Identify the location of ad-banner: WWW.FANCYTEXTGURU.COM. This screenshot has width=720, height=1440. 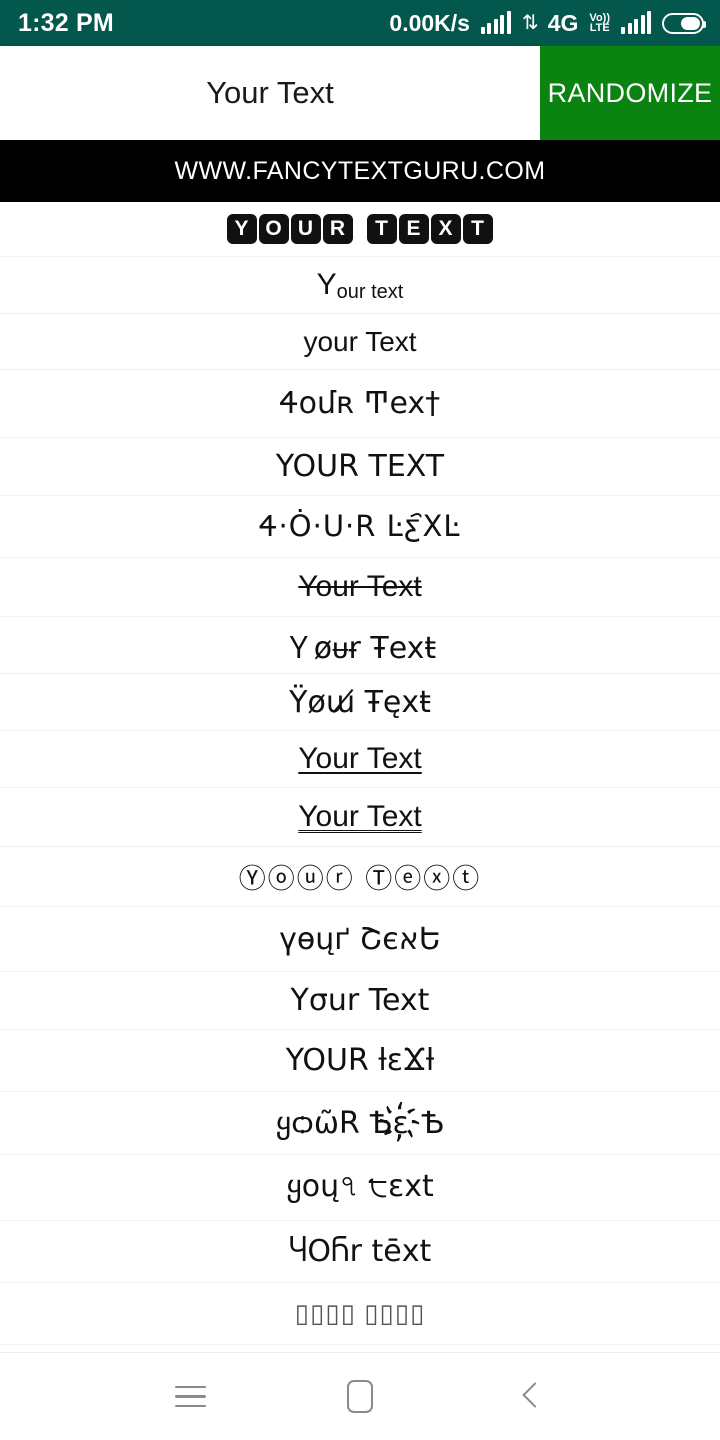
(360, 171).